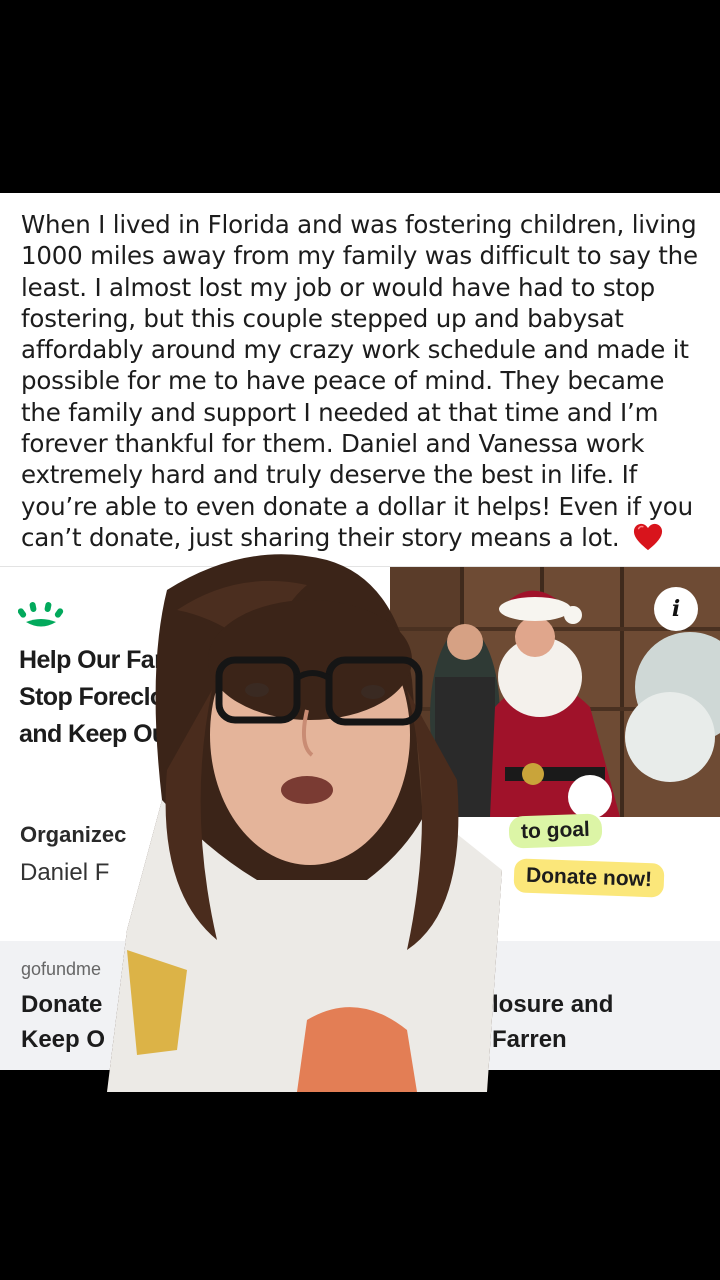 This screenshot has width=720, height=1280. What do you see at coordinates (589, 878) in the screenshot?
I see `donate-now-button: Donate now!` at bounding box center [589, 878].